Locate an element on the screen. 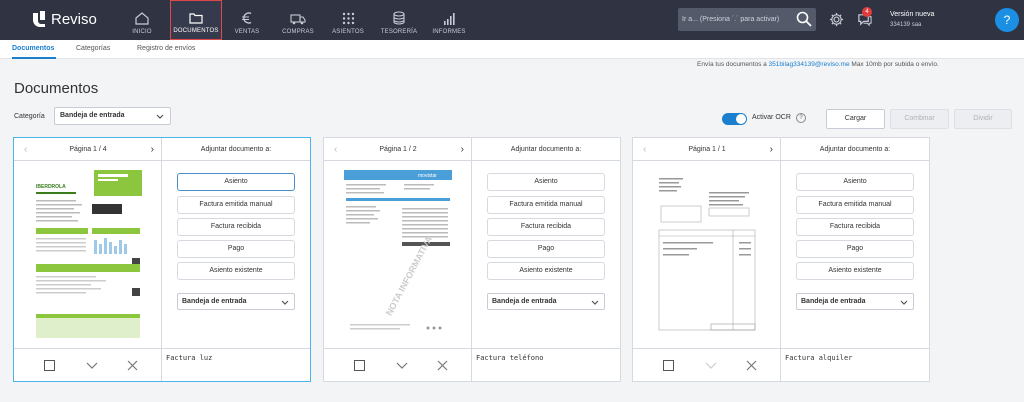  nav-informes: INFORMES is located at coordinates (449, 20).